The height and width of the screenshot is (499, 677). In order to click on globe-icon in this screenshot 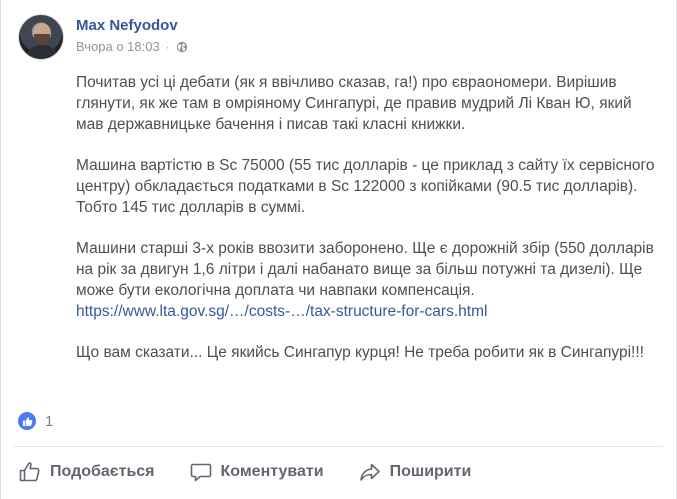, I will do `click(182, 47)`.